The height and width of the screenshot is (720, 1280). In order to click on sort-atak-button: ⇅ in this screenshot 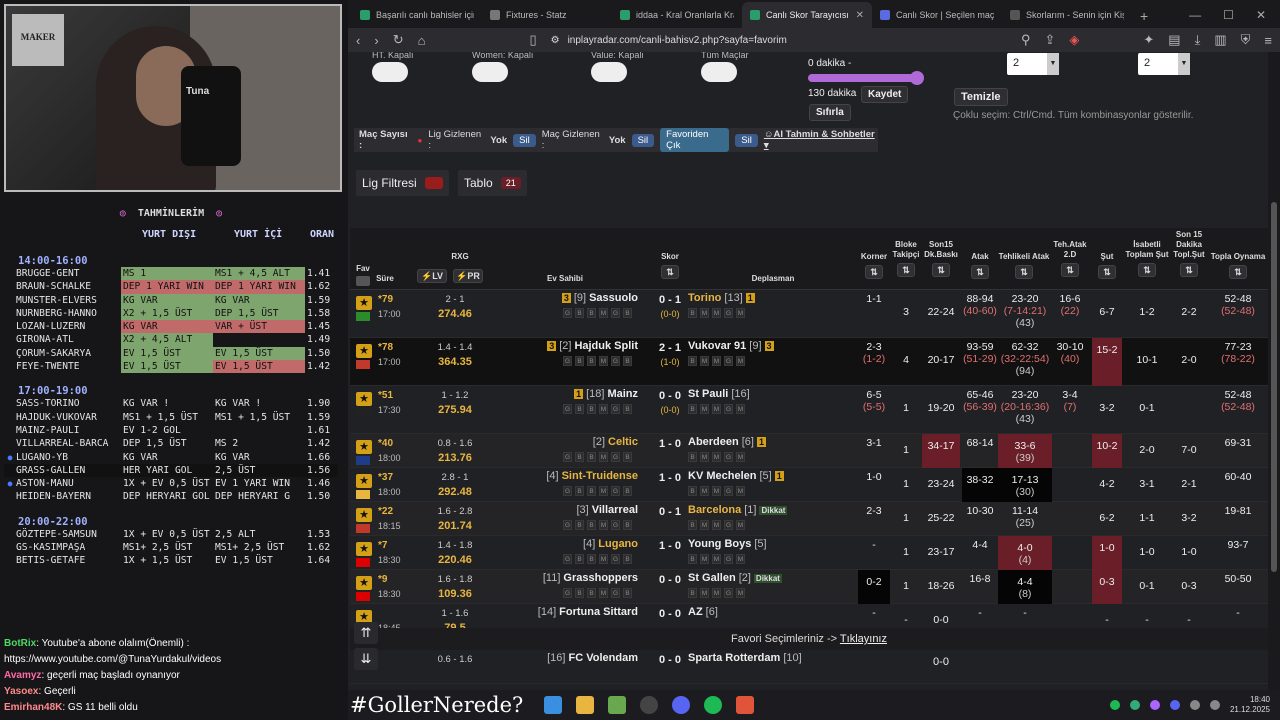, I will do `click(980, 272)`.